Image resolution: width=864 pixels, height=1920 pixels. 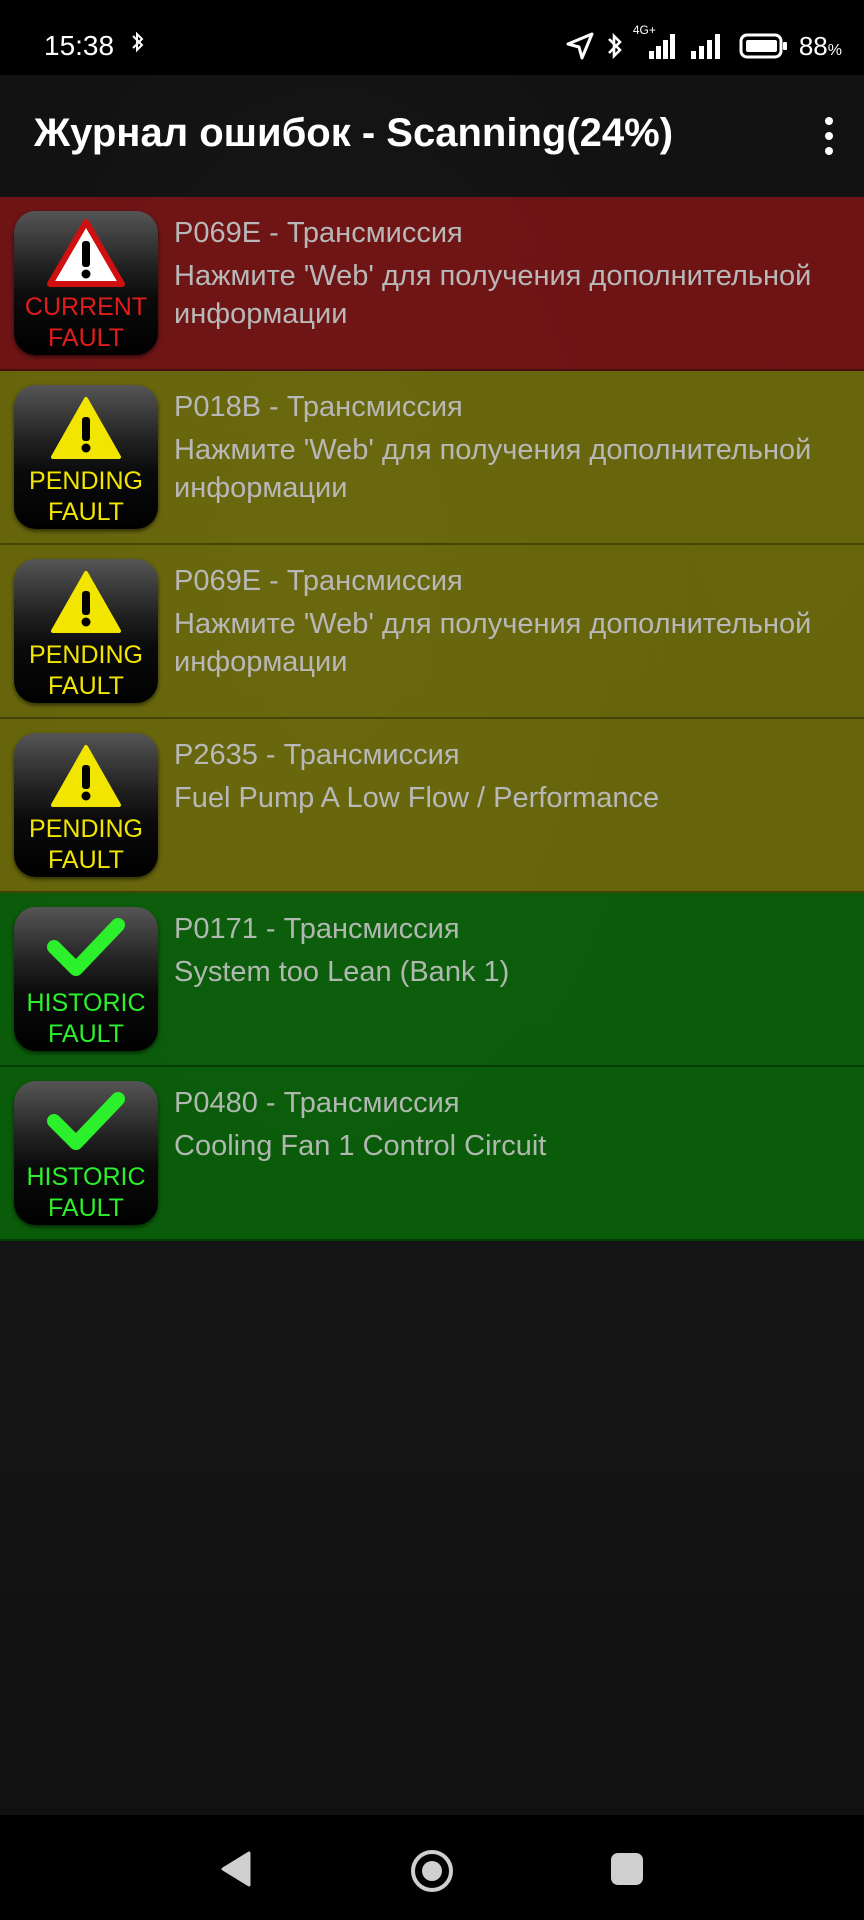 What do you see at coordinates (417, 798) in the screenshot?
I see `fault-description: Fuel Pump A Low Flow / Performance` at bounding box center [417, 798].